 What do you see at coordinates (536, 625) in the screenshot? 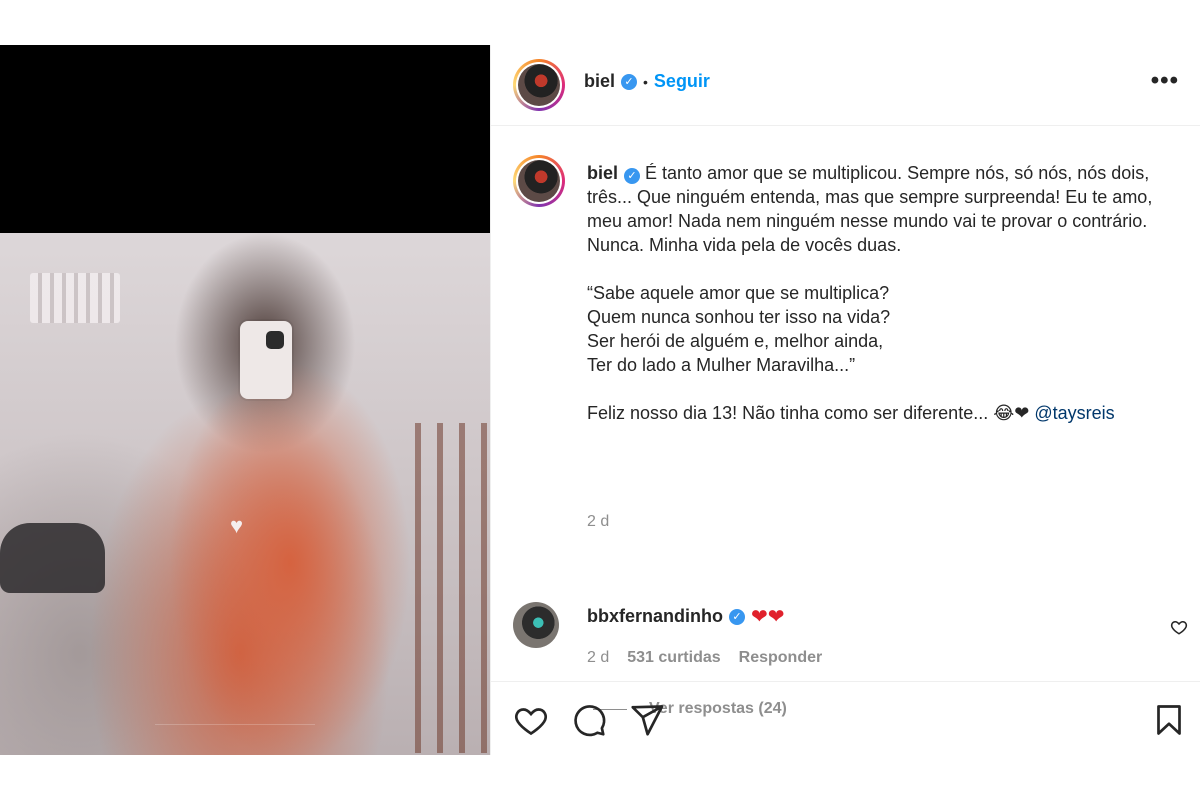
I see `commenter-avatar` at bounding box center [536, 625].